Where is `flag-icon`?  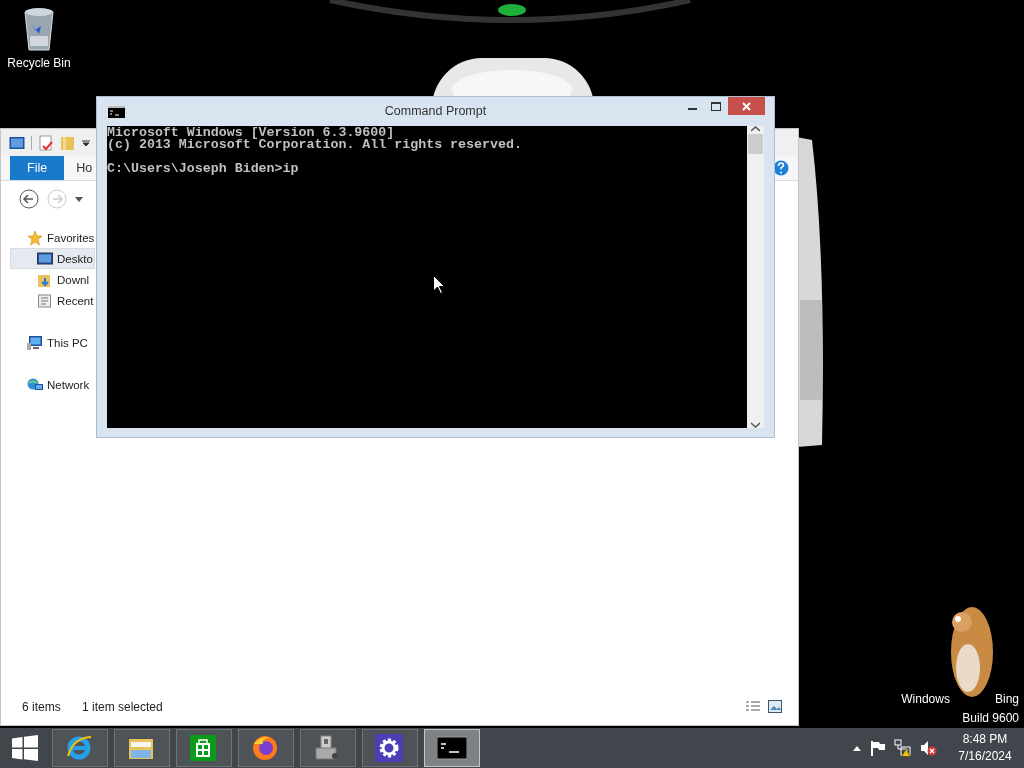
flag-icon is located at coordinates (877, 748).